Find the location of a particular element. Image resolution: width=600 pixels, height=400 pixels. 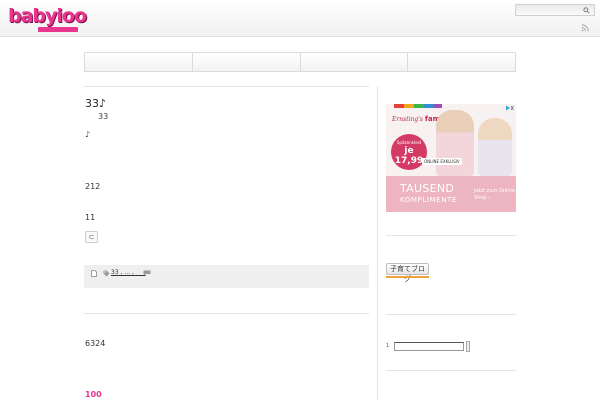

logo-subtitle-bar is located at coordinates (58, 29).